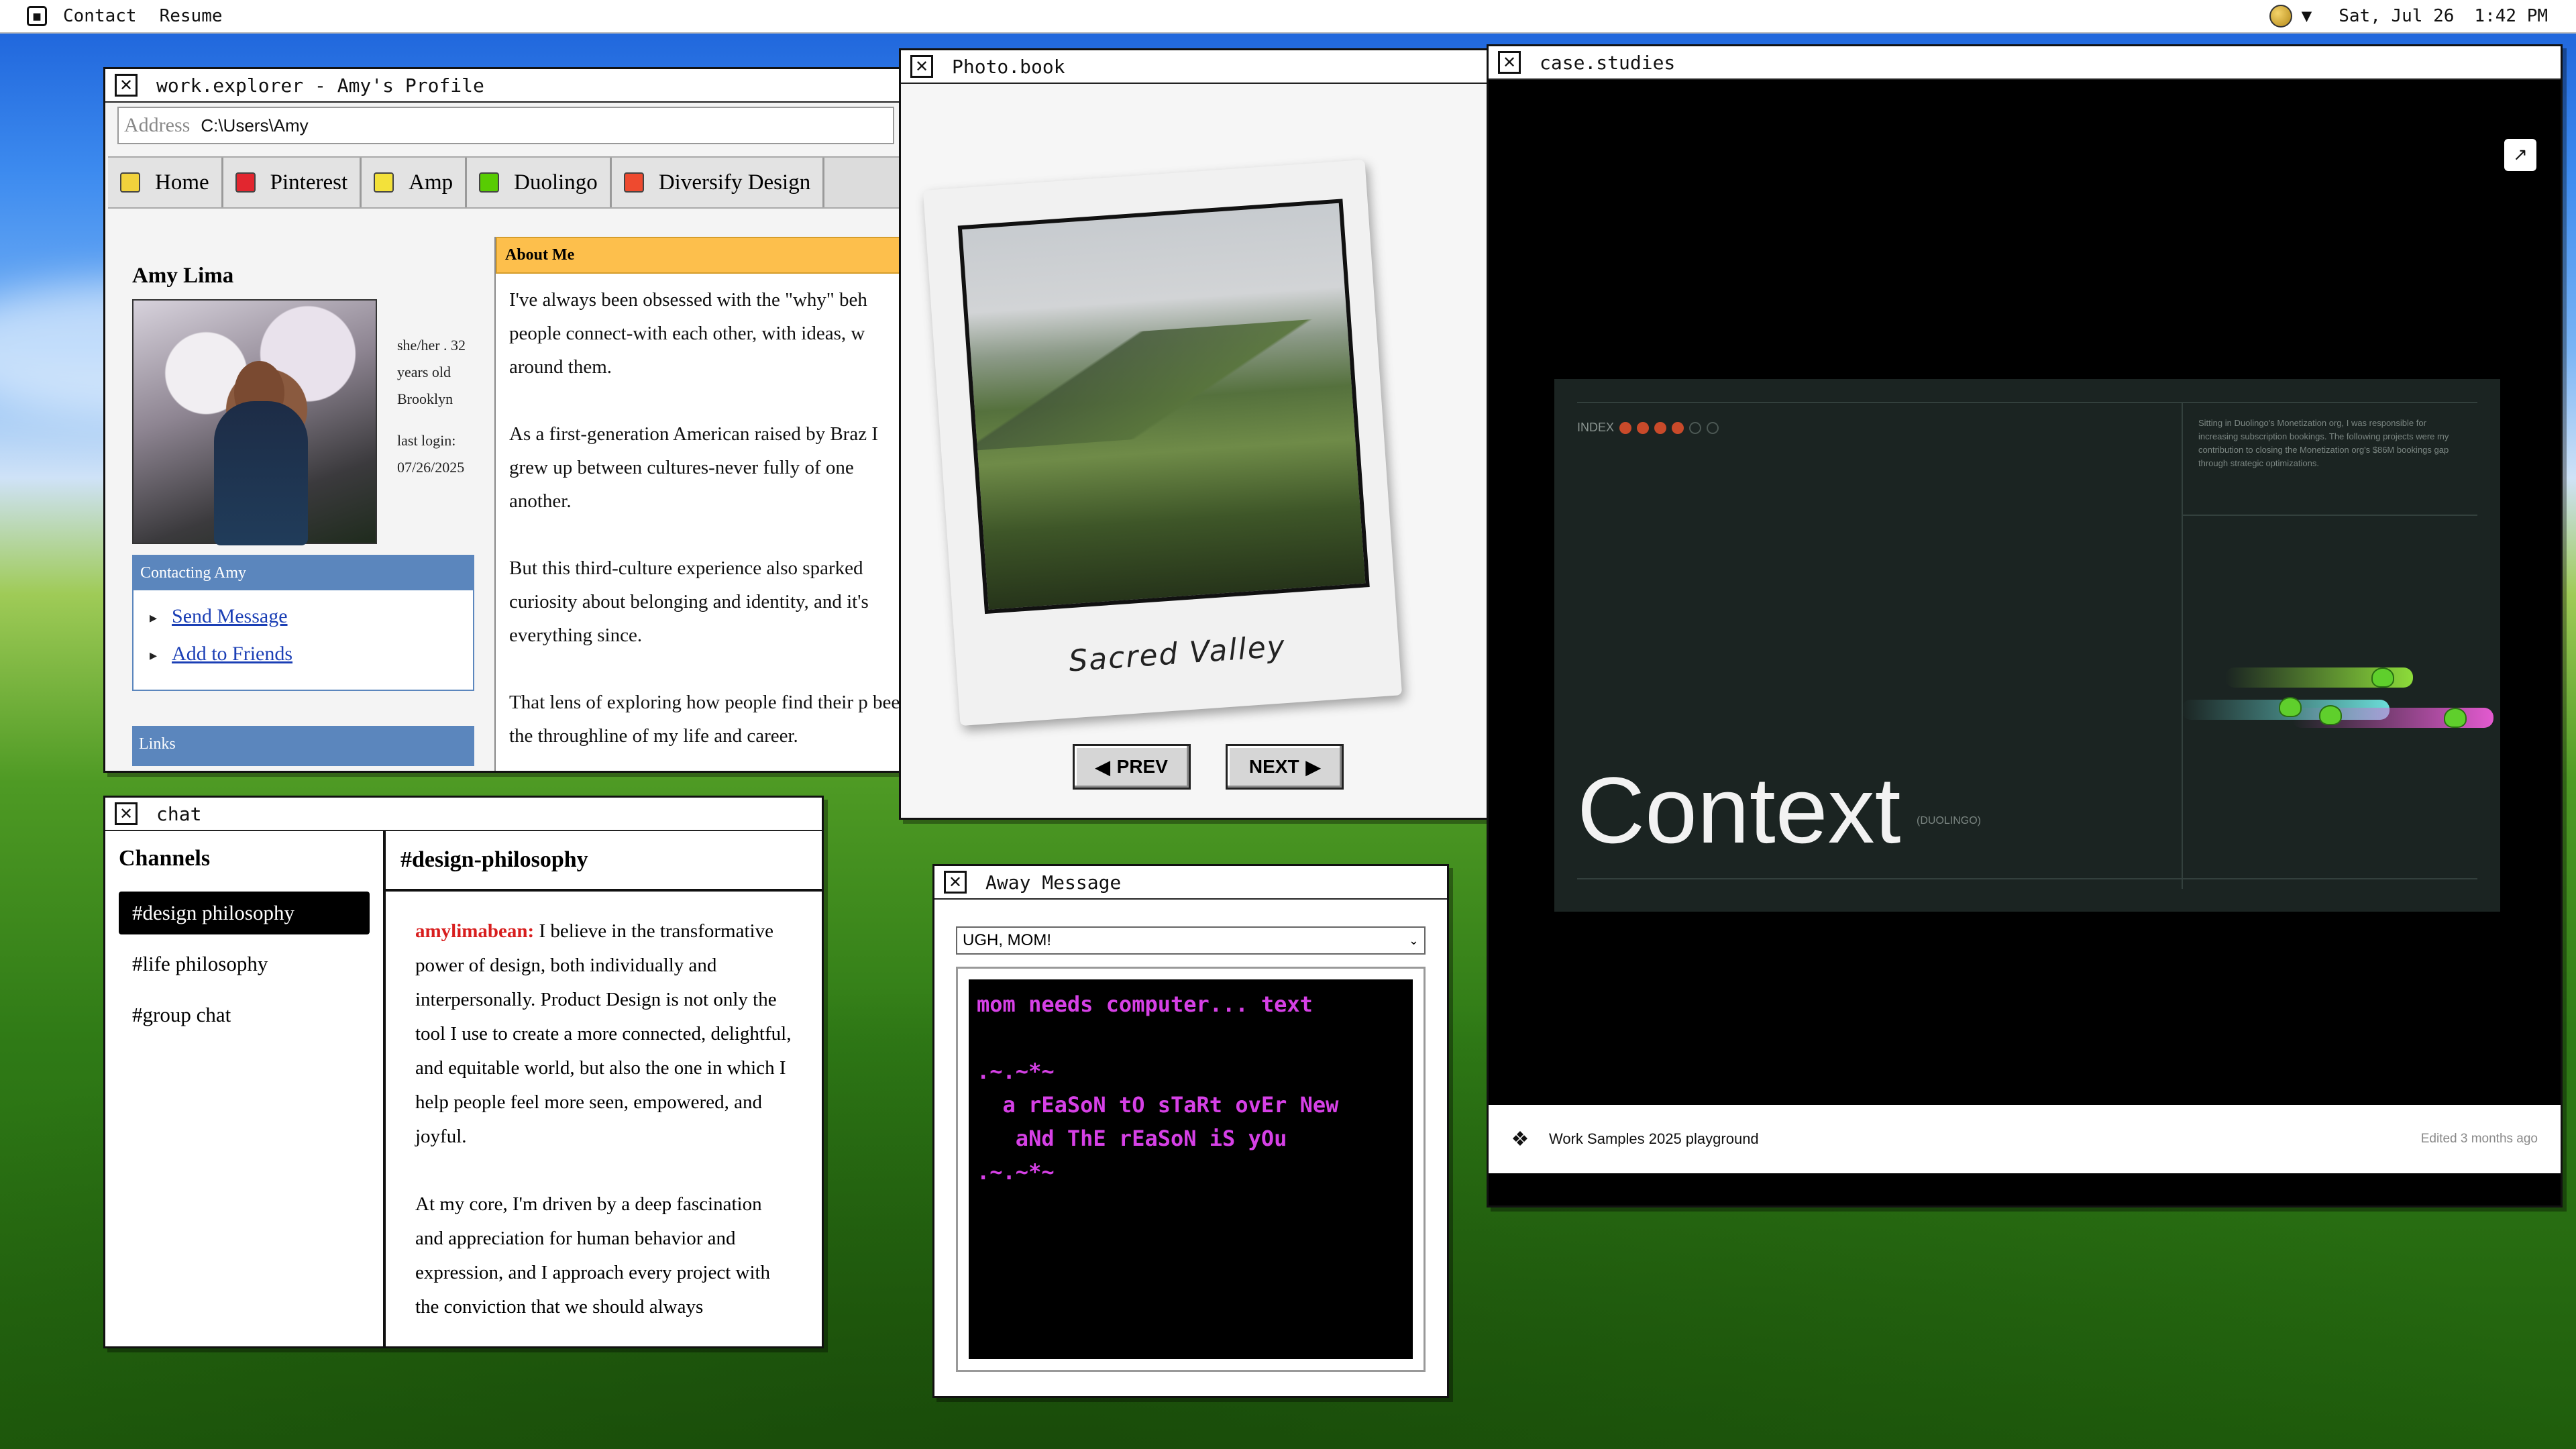 The height and width of the screenshot is (1449, 2576). What do you see at coordinates (1162, 443) in the screenshot?
I see `polaroid-photo: Sacred Valley` at bounding box center [1162, 443].